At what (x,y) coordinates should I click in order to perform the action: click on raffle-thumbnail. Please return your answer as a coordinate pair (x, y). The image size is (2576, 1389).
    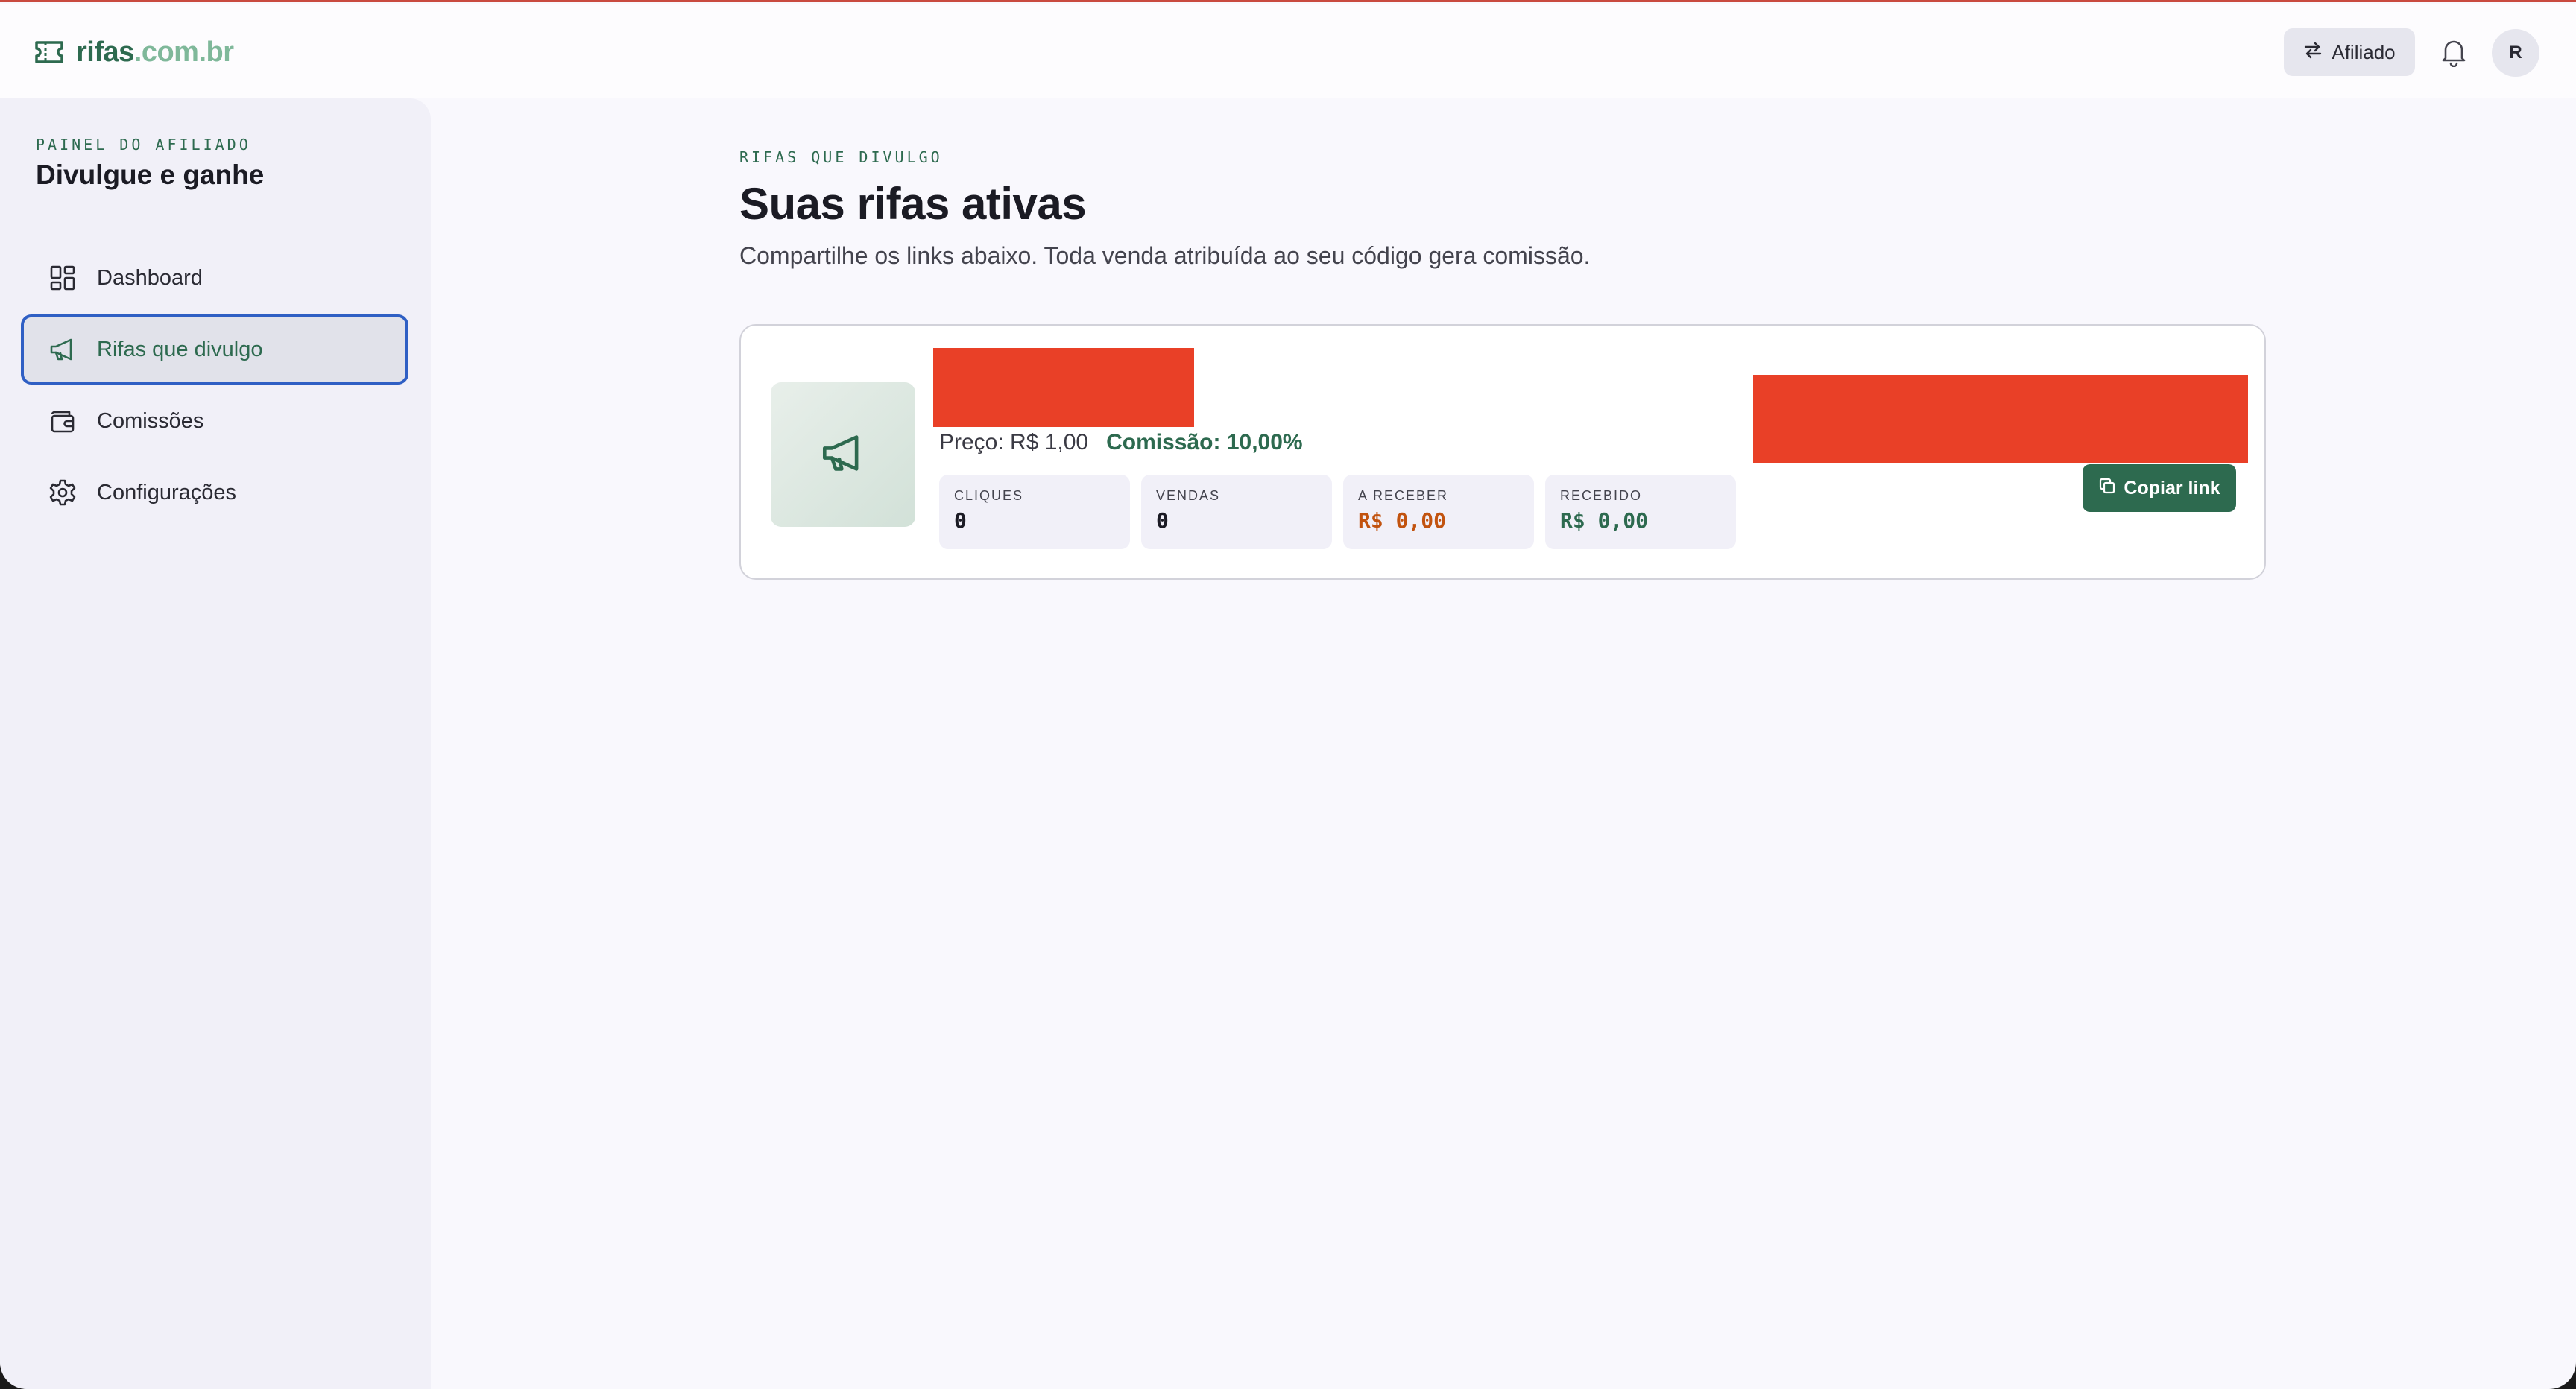
    Looking at the image, I should click on (843, 454).